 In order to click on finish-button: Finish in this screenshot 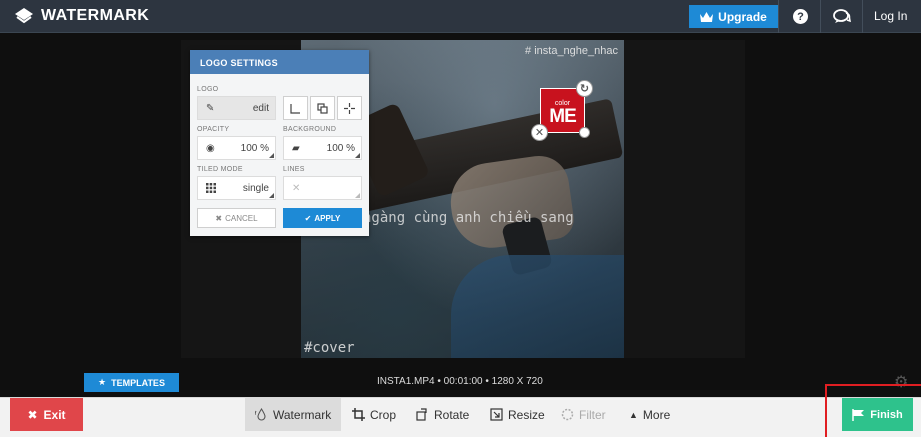, I will do `click(877, 414)`.